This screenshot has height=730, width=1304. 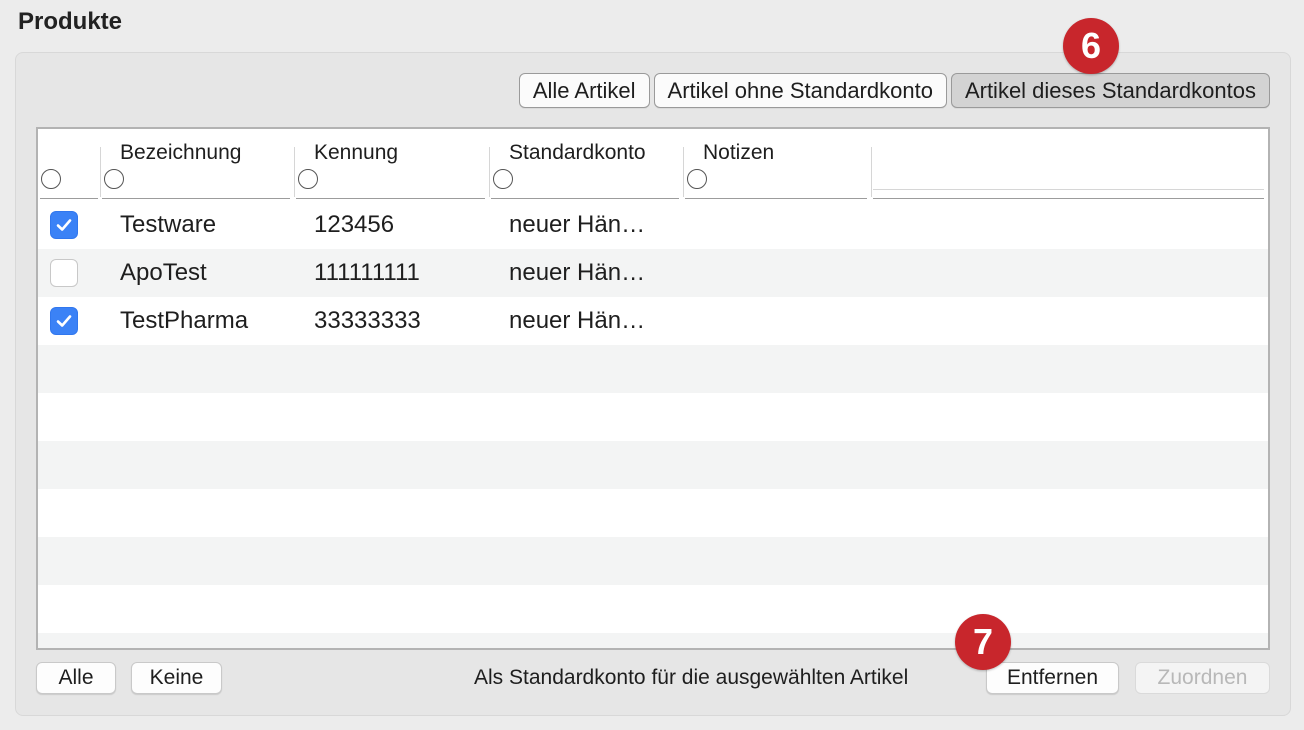 What do you see at coordinates (76, 678) in the screenshot?
I see `select-all-button: Alle` at bounding box center [76, 678].